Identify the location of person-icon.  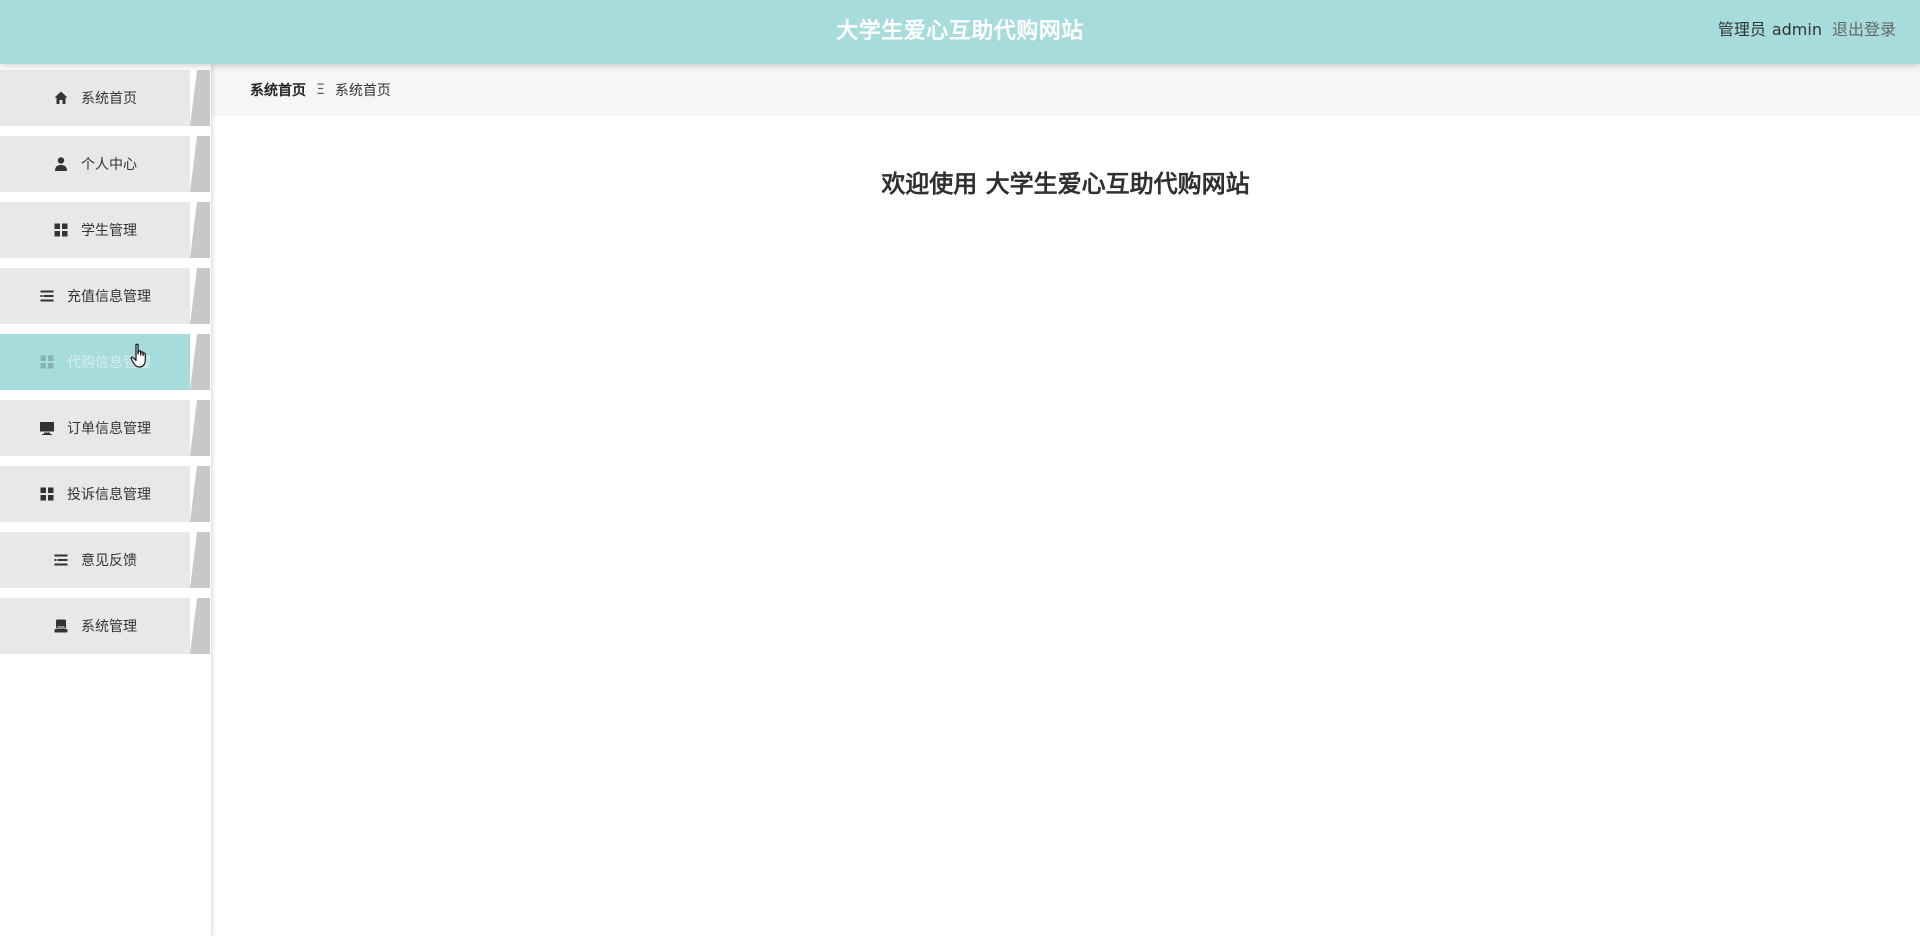
(61, 164).